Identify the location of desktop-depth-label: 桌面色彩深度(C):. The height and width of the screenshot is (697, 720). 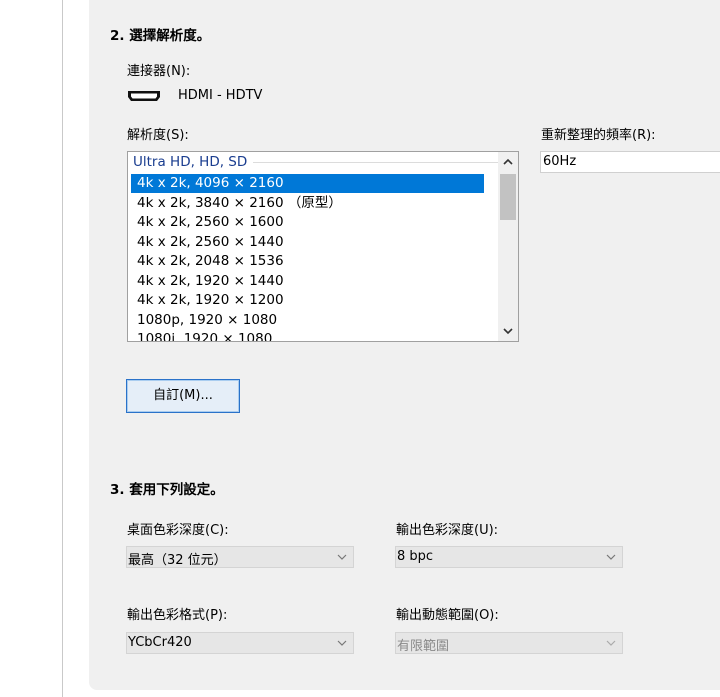
(178, 530).